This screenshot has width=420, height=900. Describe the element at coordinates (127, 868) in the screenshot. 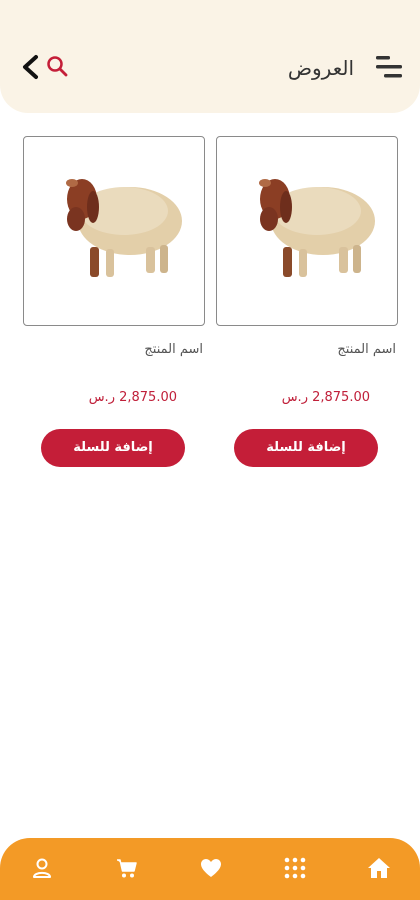

I see `cart-icon` at that location.